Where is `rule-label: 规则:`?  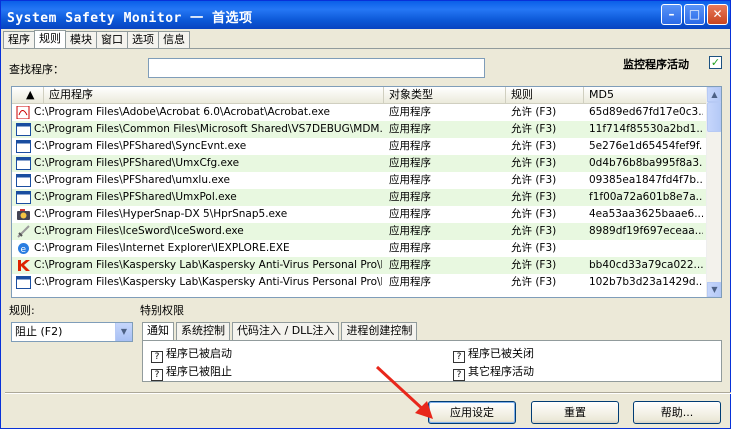 rule-label: 规则: is located at coordinates (22, 310).